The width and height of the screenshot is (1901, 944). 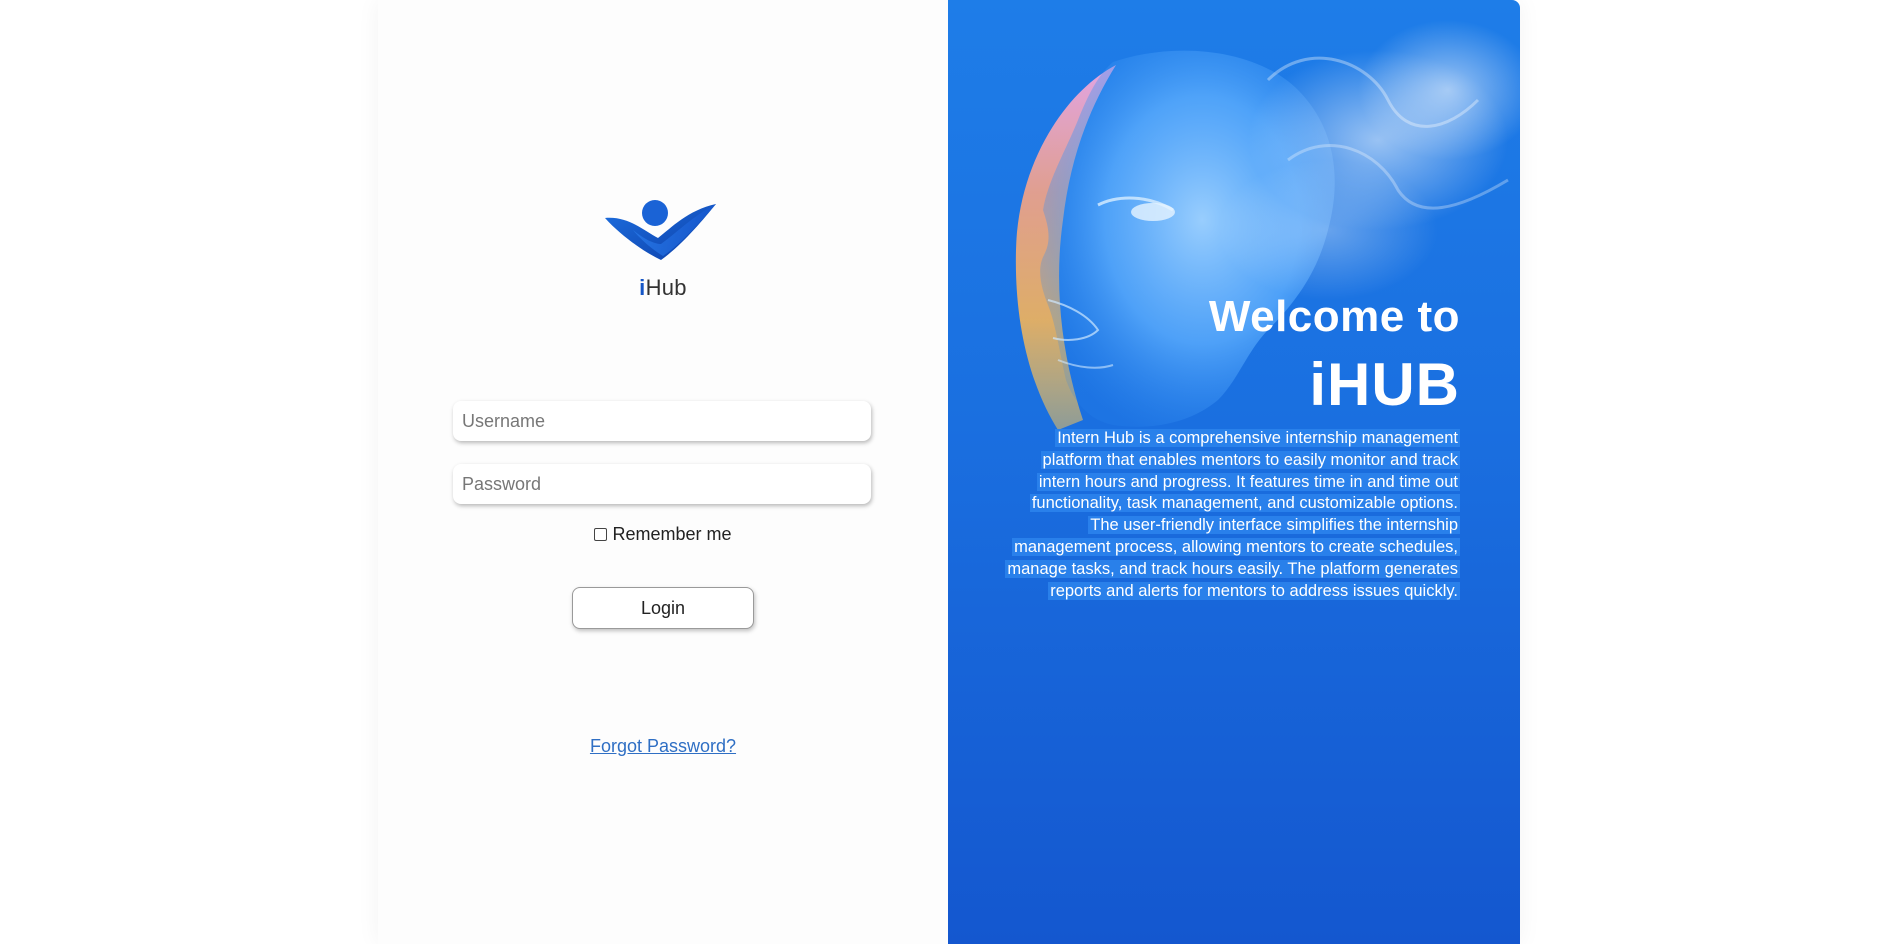 What do you see at coordinates (662, 484) in the screenshot?
I see `password-input` at bounding box center [662, 484].